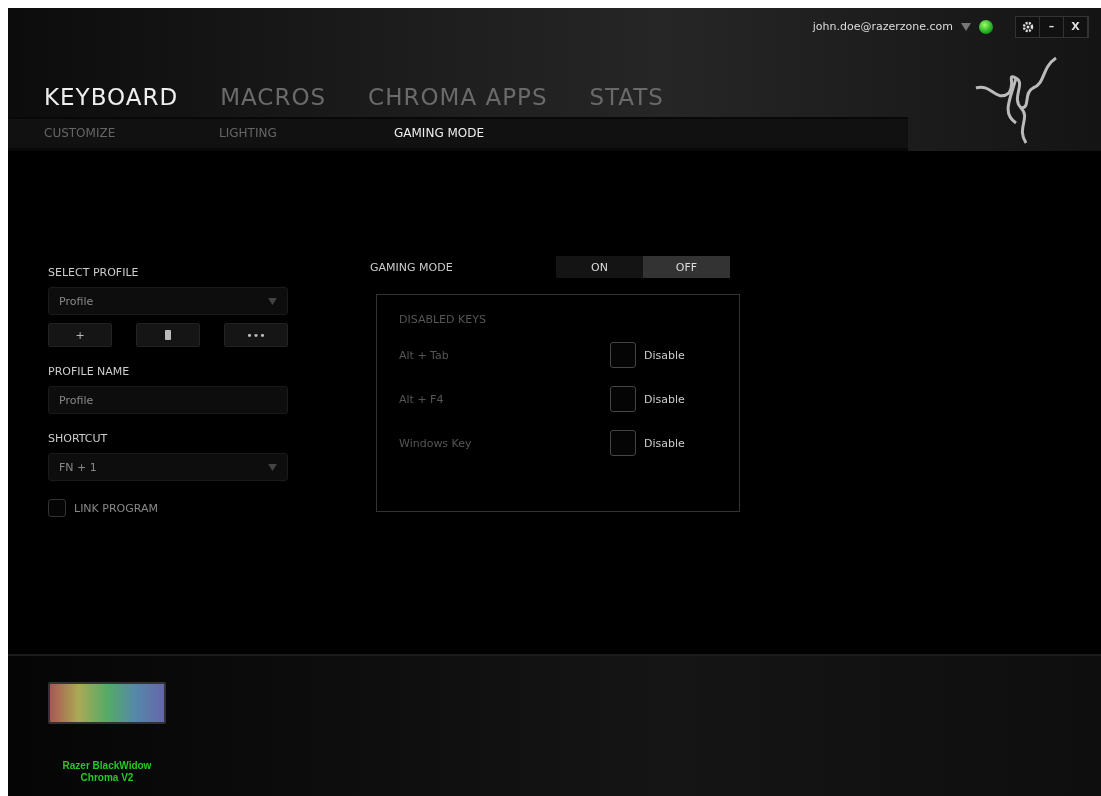 The height and width of the screenshot is (796, 1101). I want to click on gear-icon, so click(1027, 26).